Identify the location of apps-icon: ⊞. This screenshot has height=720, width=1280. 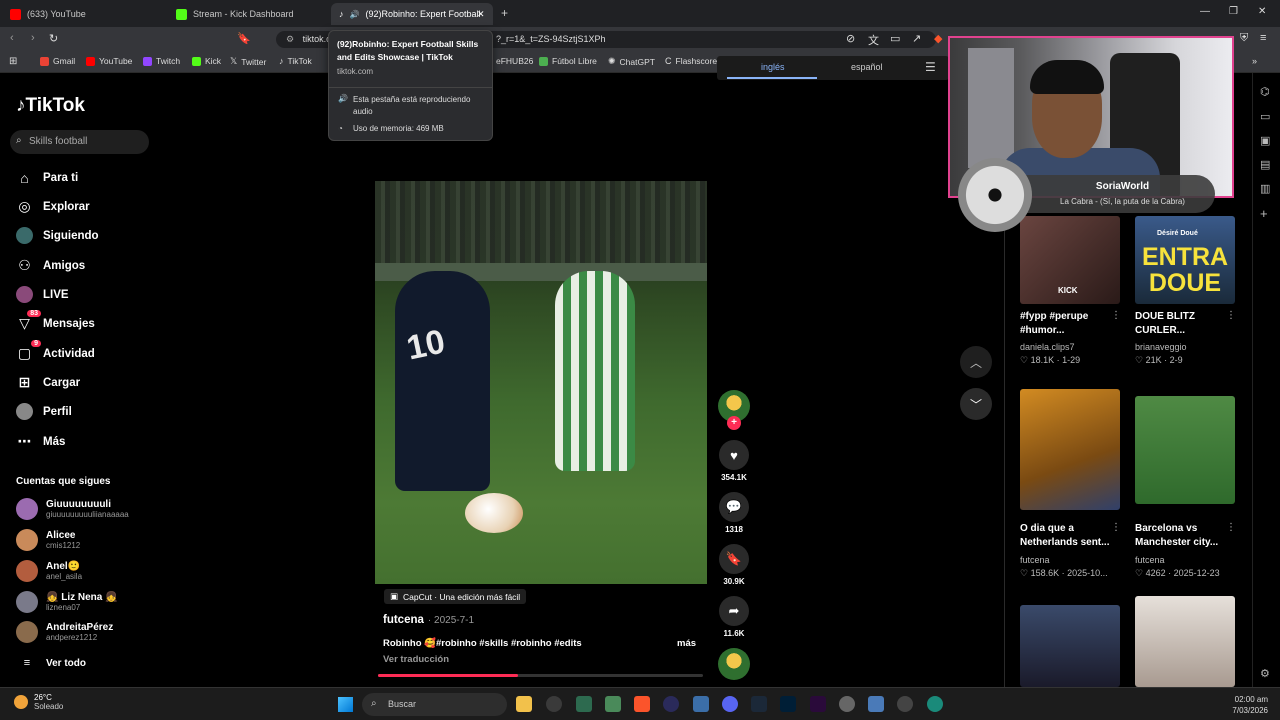
(13, 61).